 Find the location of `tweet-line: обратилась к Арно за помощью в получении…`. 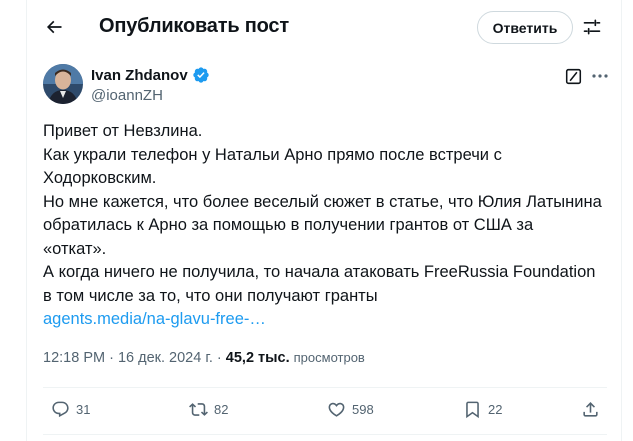

tweet-line: обратилась к Арно за помощью в получении… is located at coordinates (288, 225).